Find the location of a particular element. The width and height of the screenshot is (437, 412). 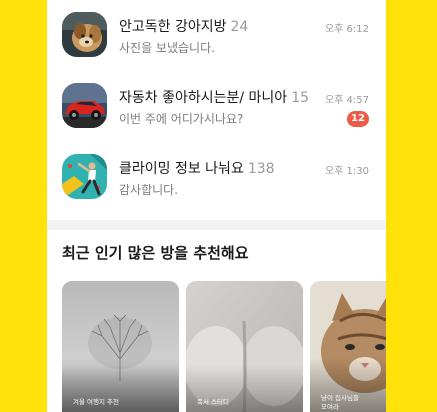

section-divider is located at coordinates (216, 225).